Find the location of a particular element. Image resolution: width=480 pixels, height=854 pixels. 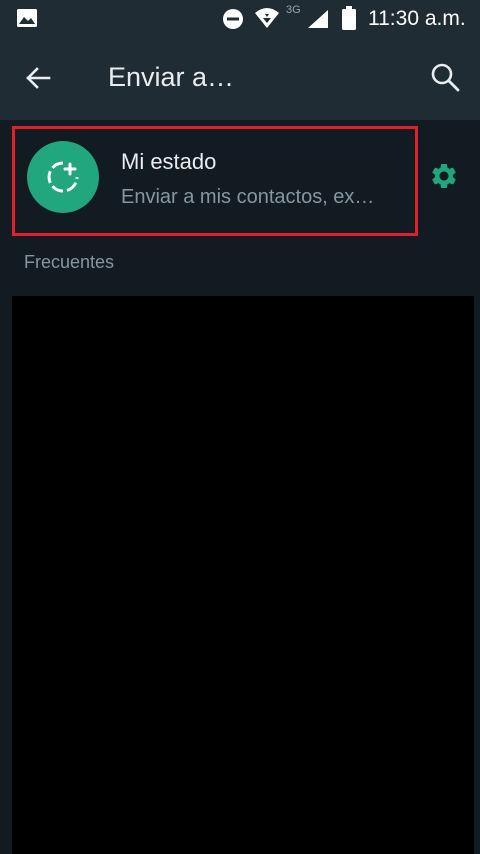

arrow-left-icon is located at coordinates (38, 80).